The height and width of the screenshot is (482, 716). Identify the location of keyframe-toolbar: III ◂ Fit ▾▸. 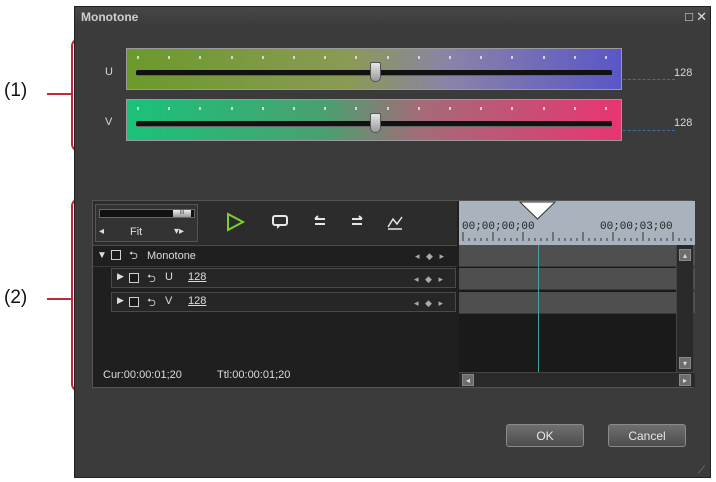
(275, 223).